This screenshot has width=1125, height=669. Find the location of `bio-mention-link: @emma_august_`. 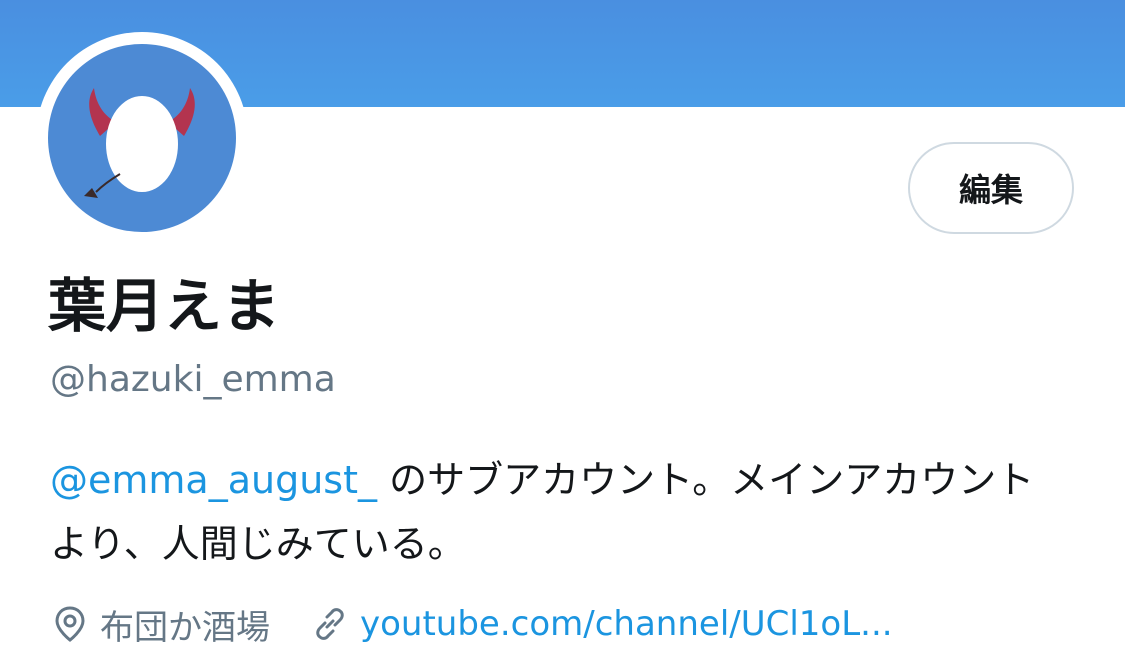

bio-mention-link: @emma_august_ is located at coordinates (213, 480).